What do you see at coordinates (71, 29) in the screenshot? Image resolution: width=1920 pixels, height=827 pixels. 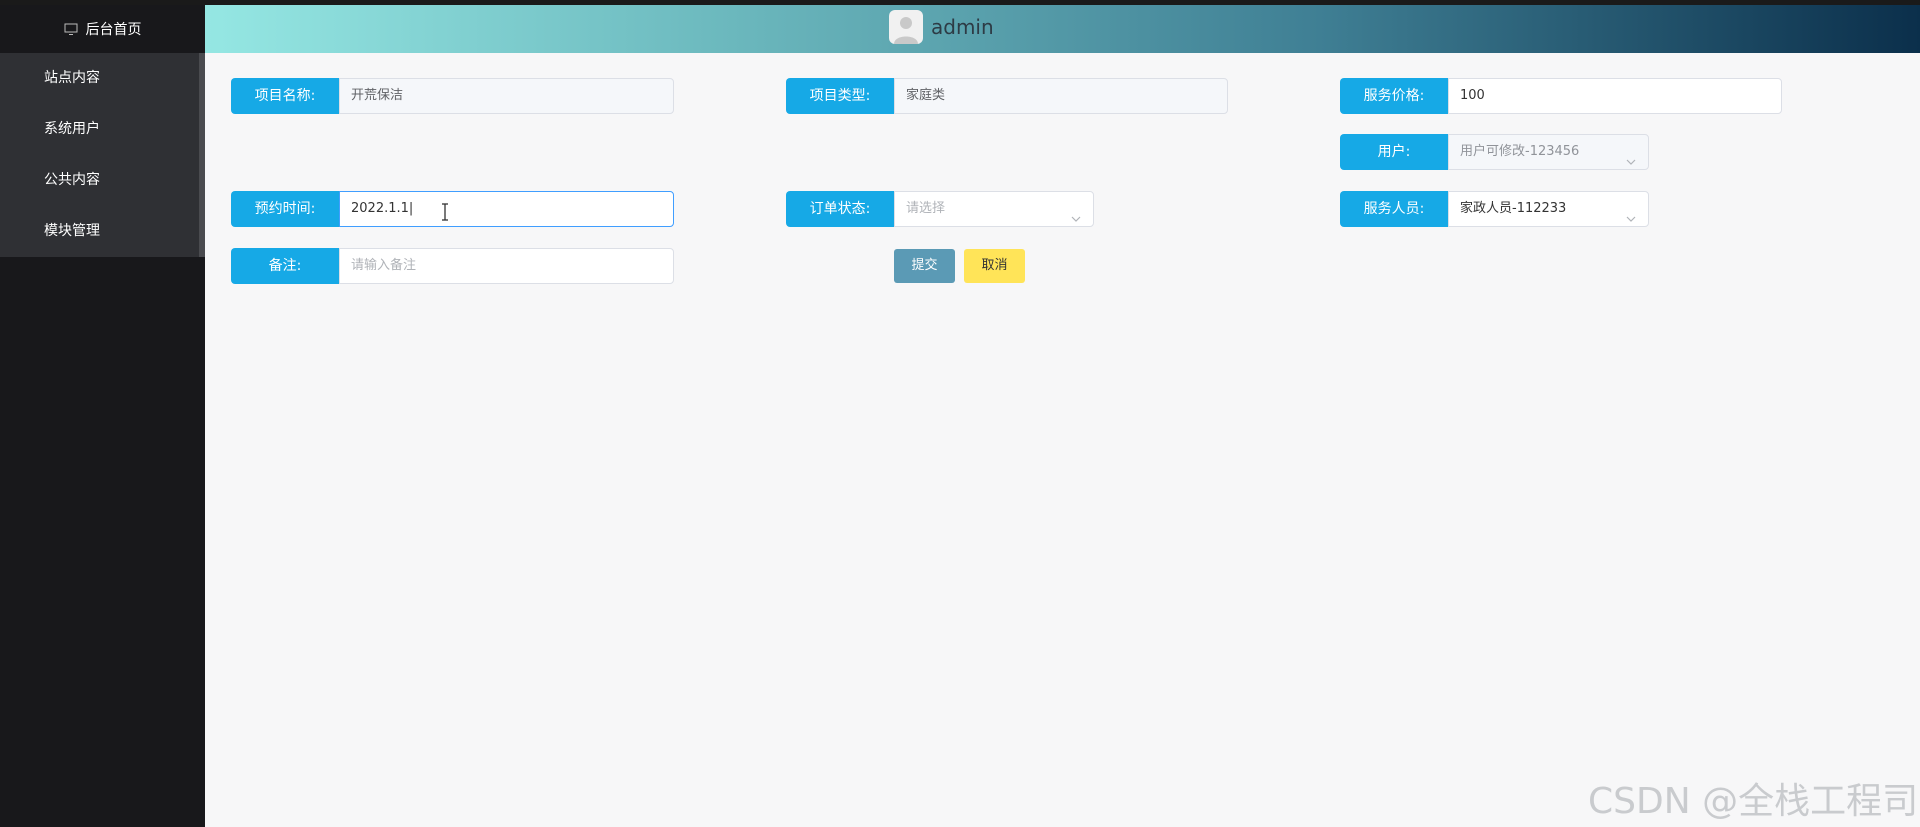 I see `monitor-icon` at bounding box center [71, 29].